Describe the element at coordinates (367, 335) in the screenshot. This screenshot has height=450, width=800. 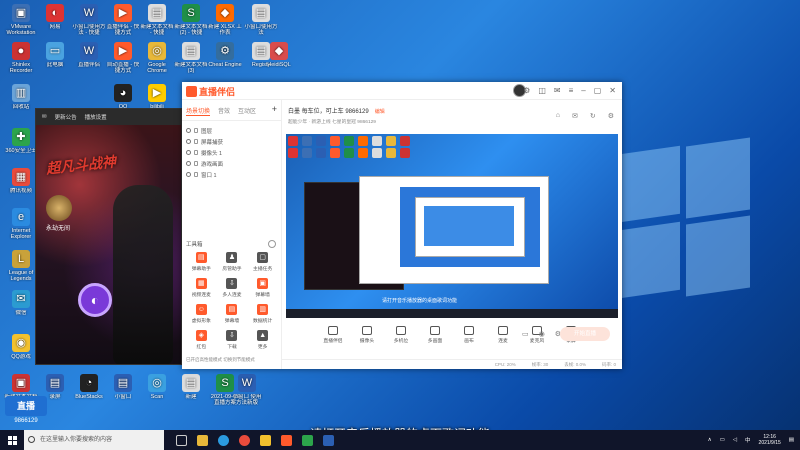
I see `control-button: 摄像头` at that location.